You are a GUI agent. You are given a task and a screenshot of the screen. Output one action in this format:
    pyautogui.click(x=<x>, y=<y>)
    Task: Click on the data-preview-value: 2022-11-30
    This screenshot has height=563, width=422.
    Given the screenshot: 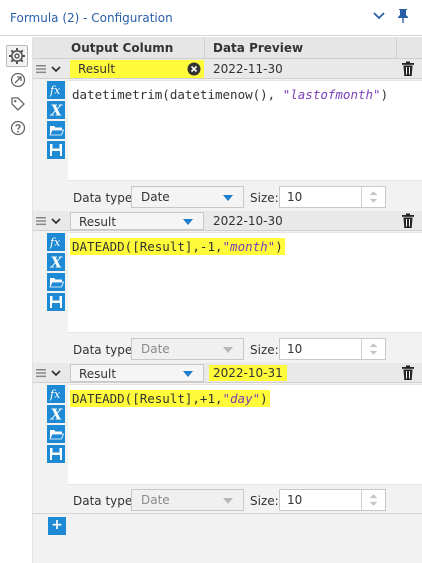 What is the action you would take?
    pyautogui.click(x=248, y=69)
    